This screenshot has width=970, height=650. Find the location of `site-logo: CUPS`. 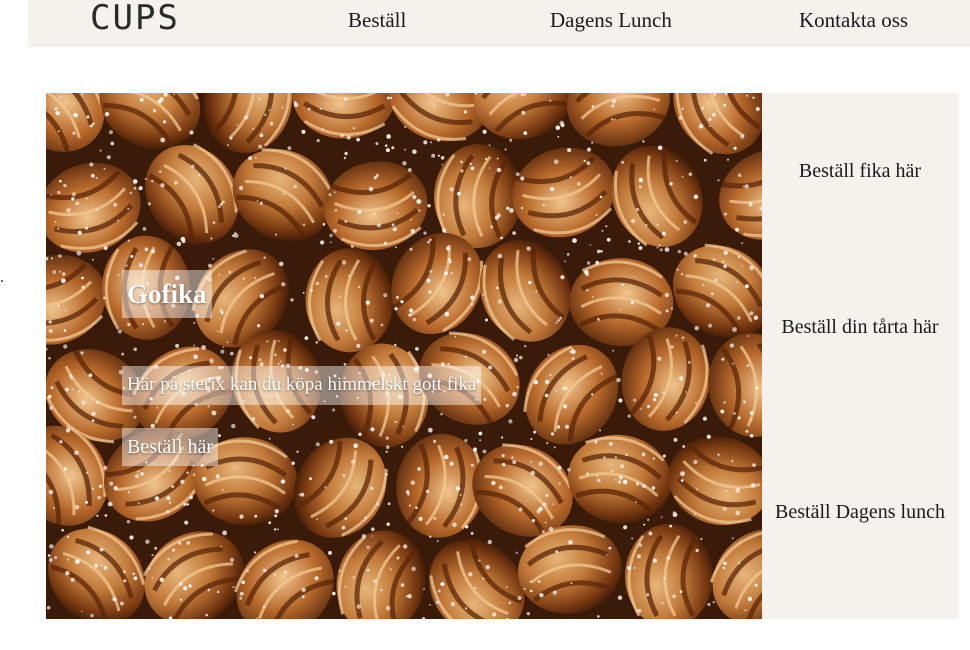

site-logo: CUPS is located at coordinates (135, 18).